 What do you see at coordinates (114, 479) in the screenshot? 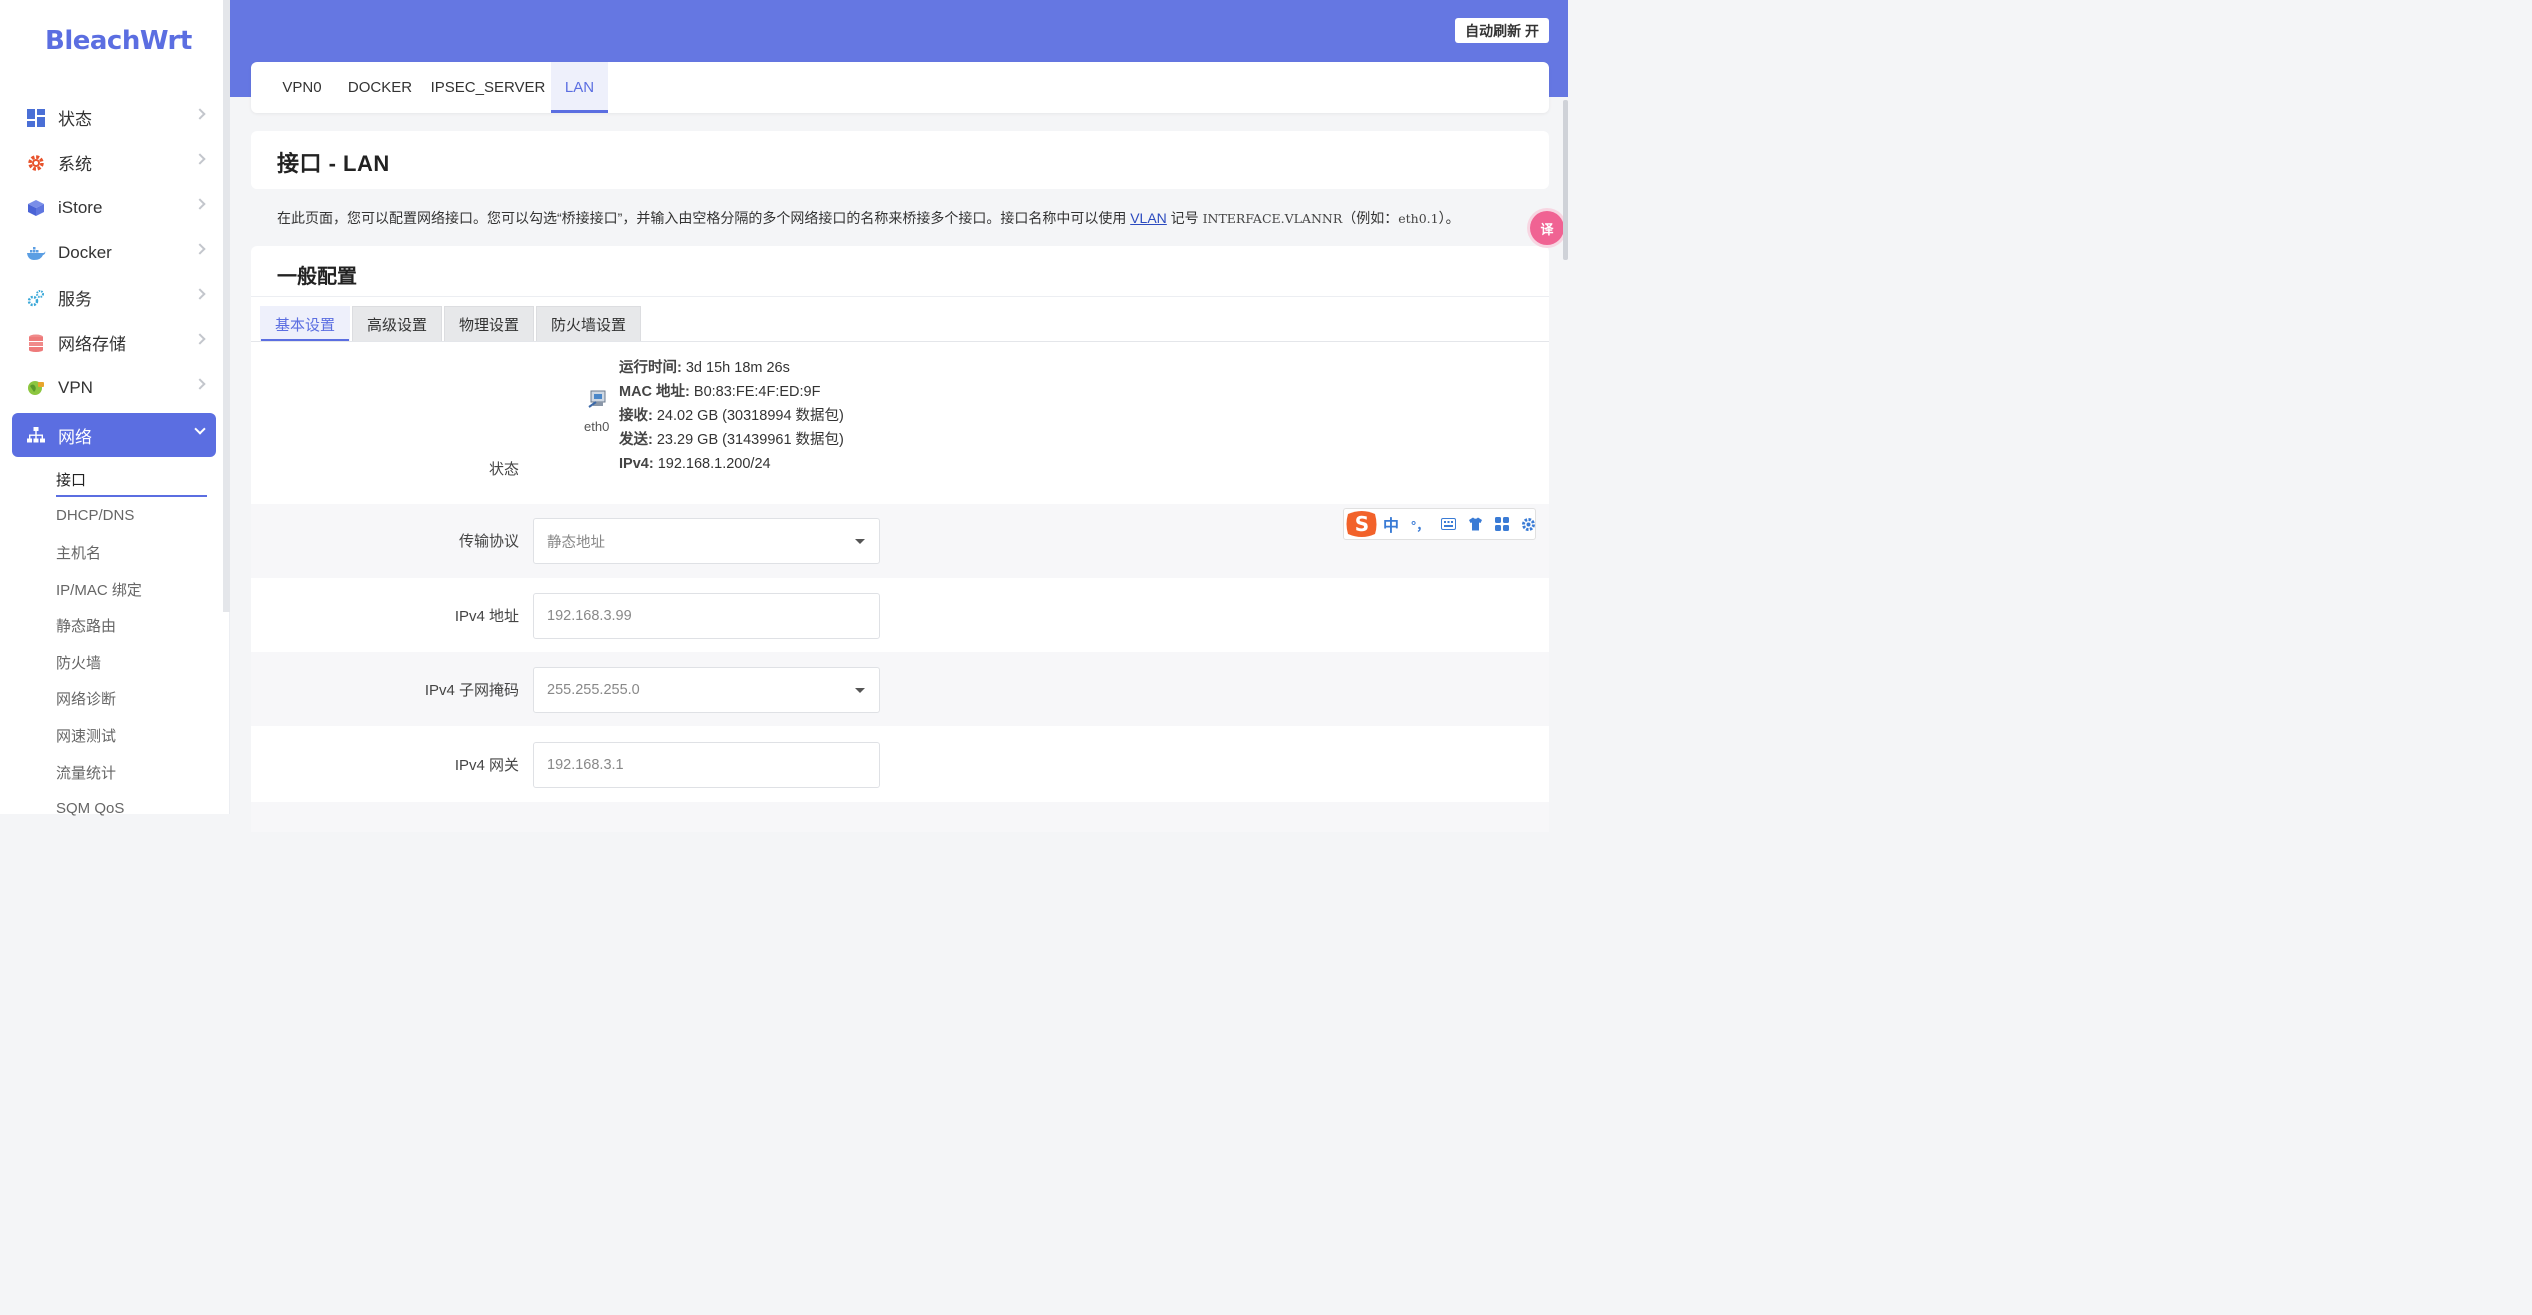
I see `subnav-interfaces: 接口` at bounding box center [114, 479].